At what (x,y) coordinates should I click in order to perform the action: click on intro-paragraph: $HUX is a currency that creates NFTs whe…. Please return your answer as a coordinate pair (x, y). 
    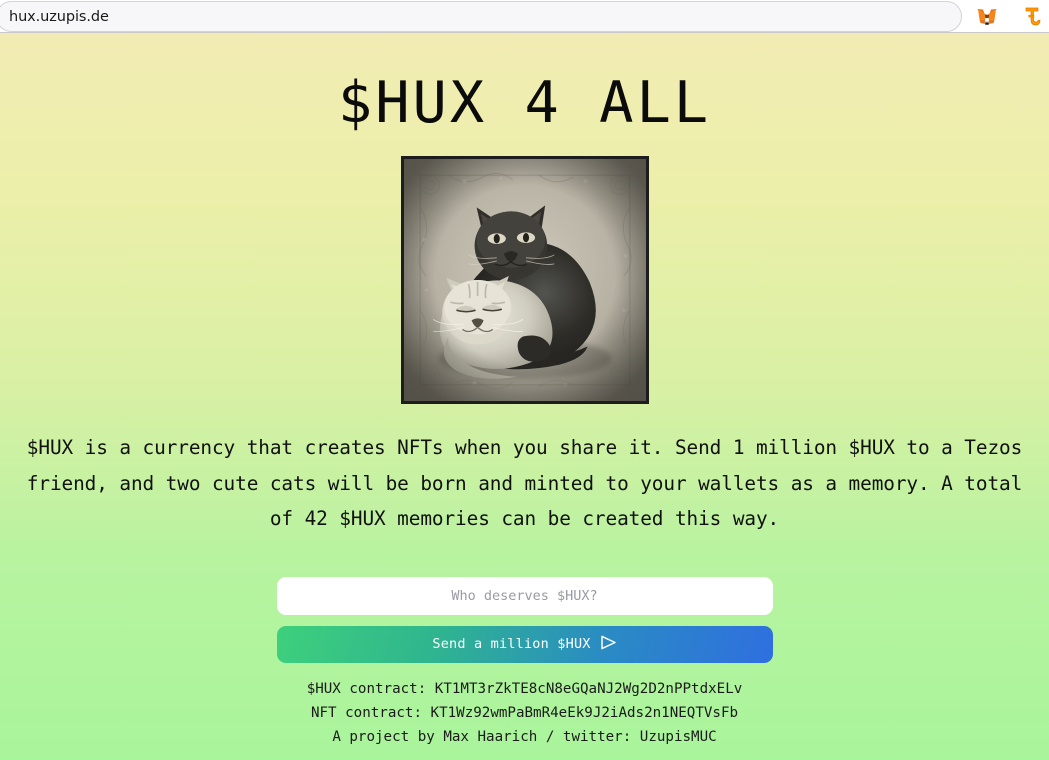
    Looking at the image, I should click on (524, 483).